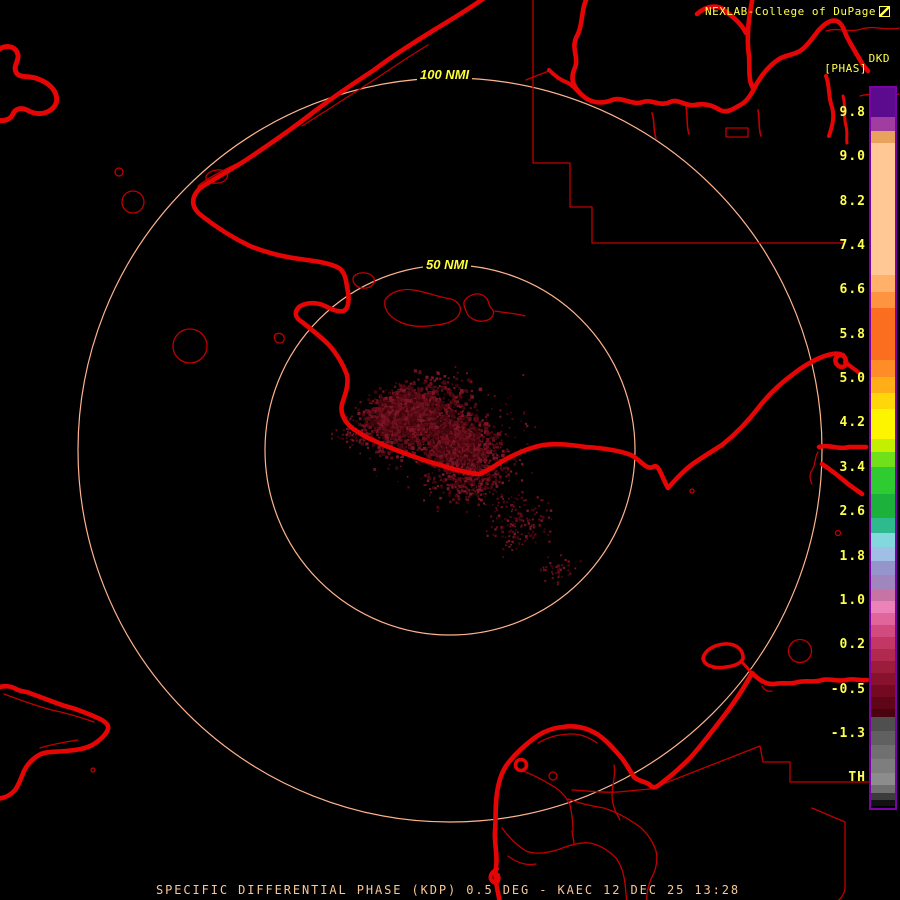 This screenshot has width=900, height=900. Describe the element at coordinates (852, 467) in the screenshot. I see `scale-label: 3.4` at that location.